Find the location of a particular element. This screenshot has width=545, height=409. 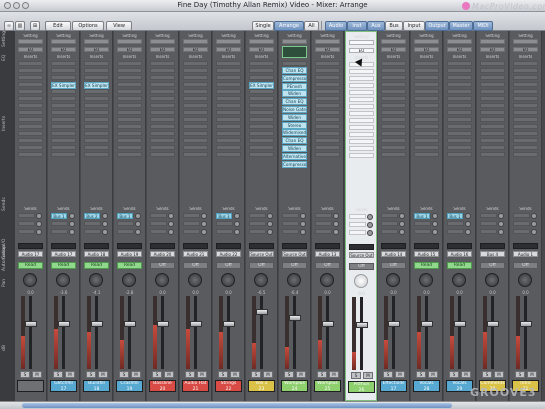

send-bus: Bus 2 is located at coordinates (92, 216).